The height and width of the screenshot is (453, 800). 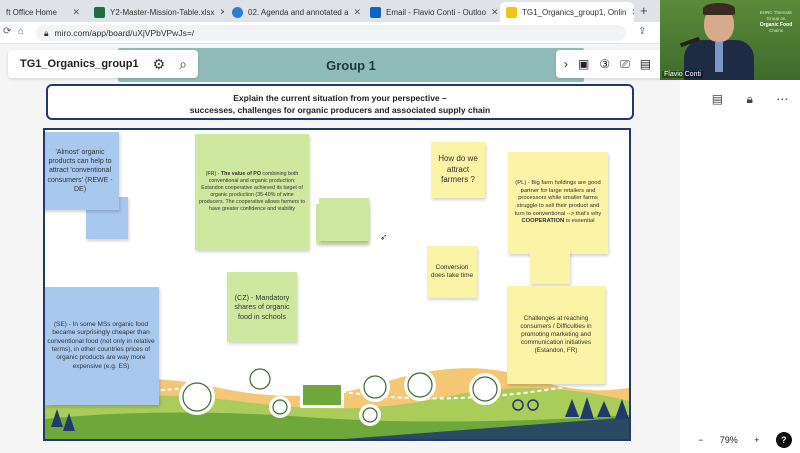 I want to click on help-icon: ?, so click(x=783, y=439).